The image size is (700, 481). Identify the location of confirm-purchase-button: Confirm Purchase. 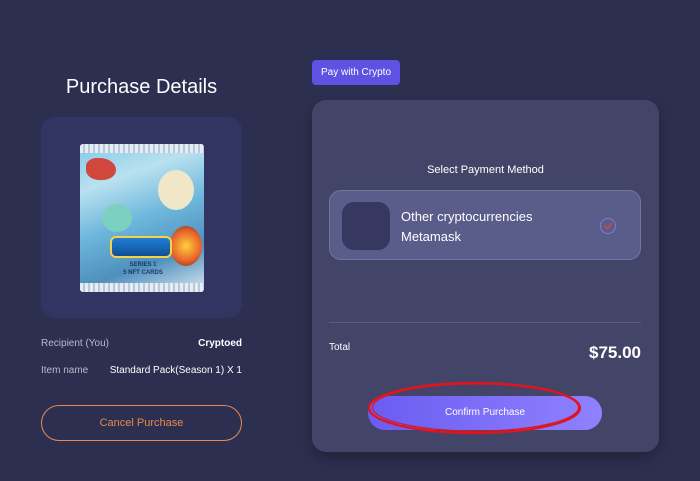
(485, 413).